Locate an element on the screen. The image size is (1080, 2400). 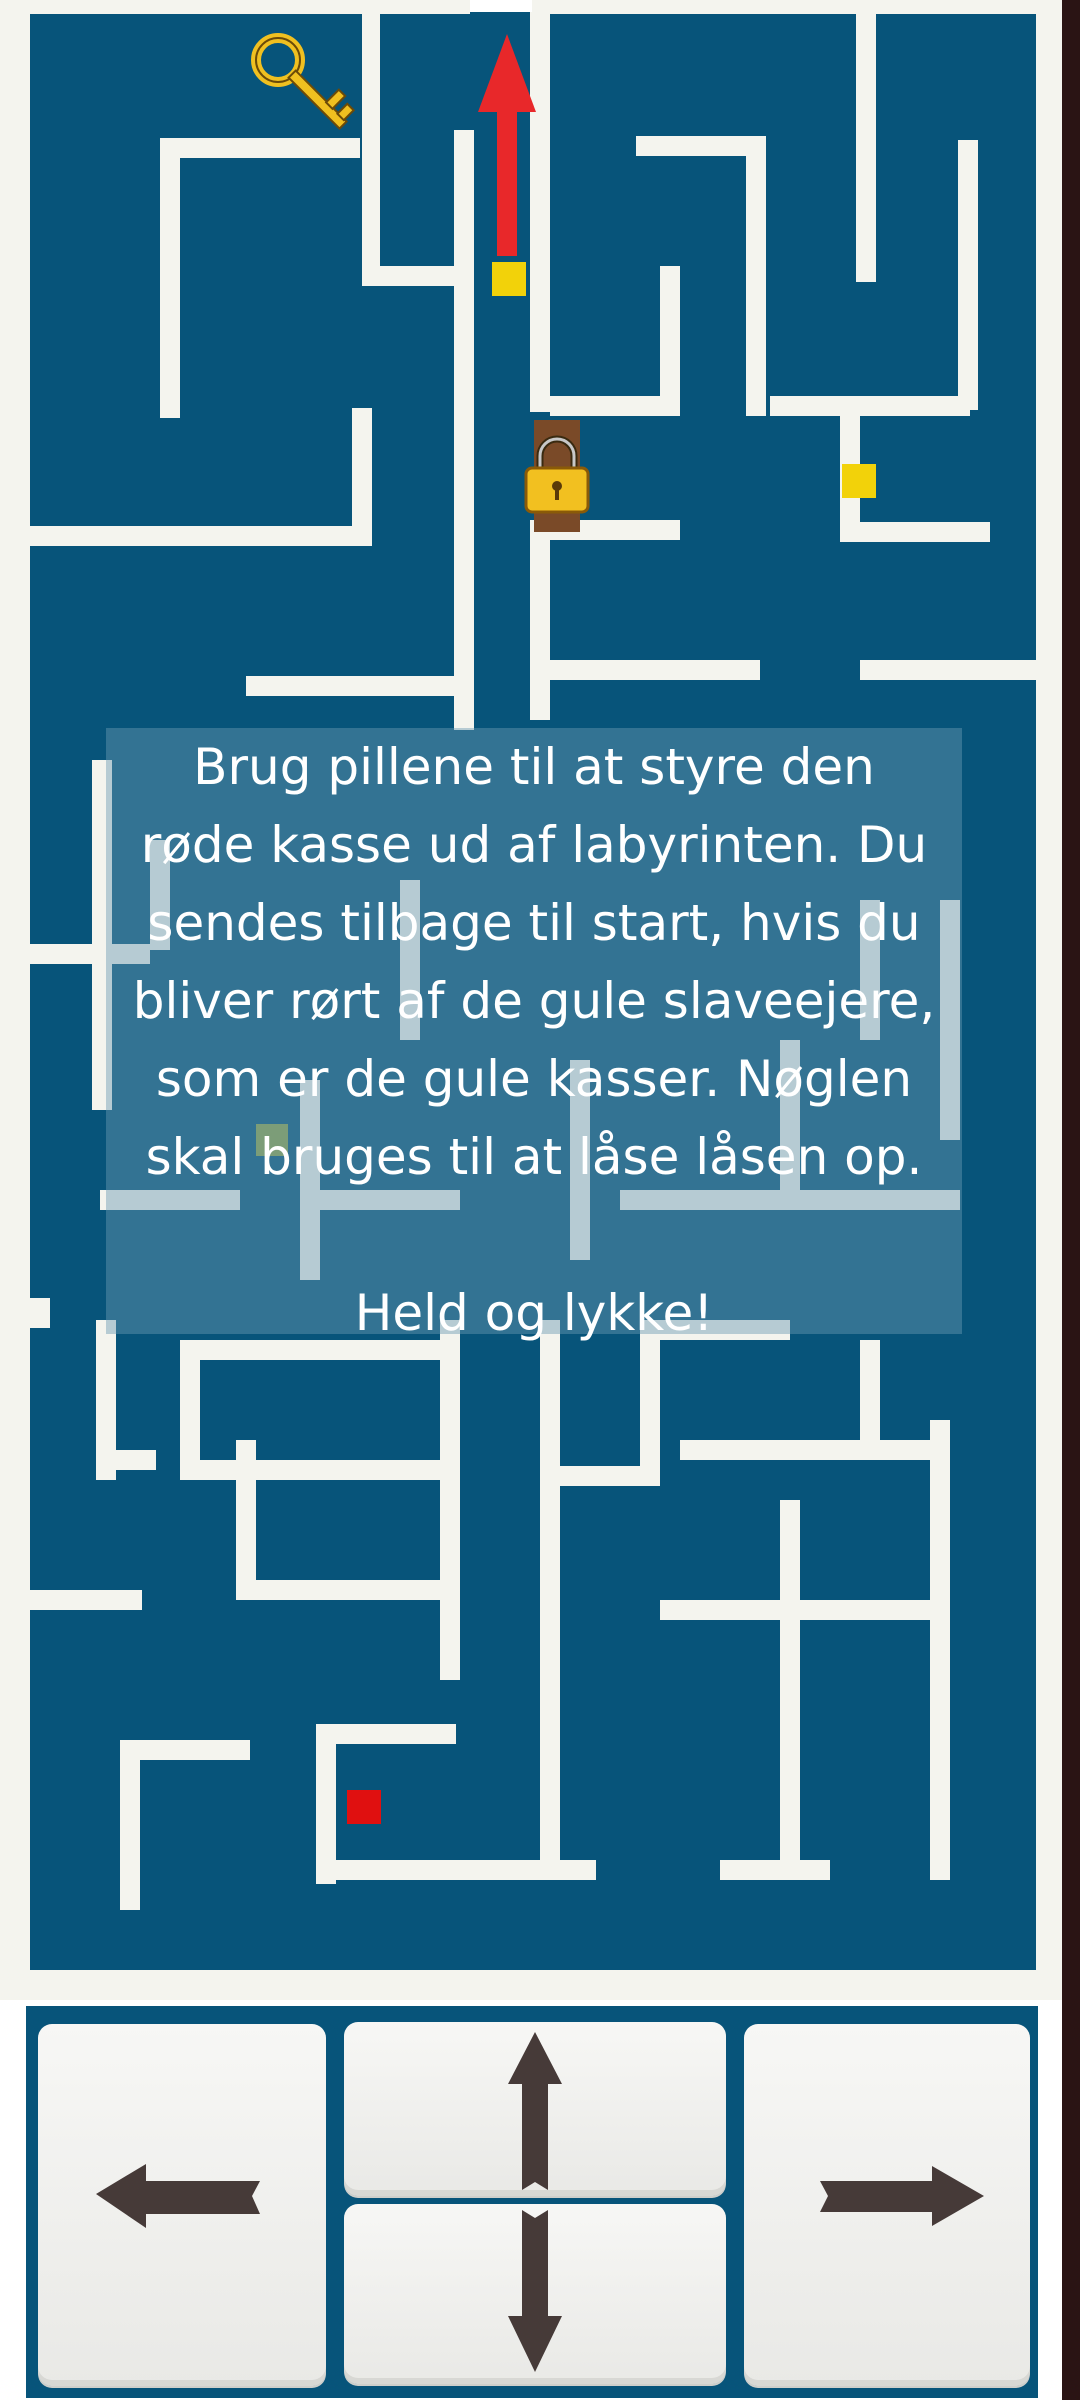
player-box is located at coordinates (364, 1807).